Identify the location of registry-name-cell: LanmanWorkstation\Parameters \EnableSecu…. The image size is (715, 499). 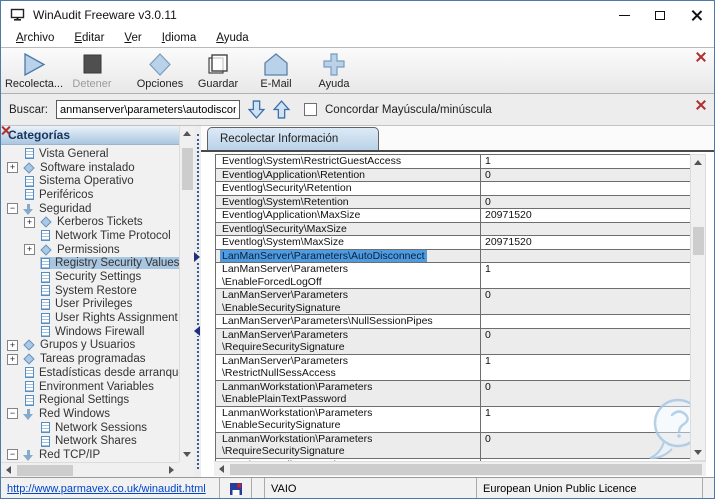
(348, 419).